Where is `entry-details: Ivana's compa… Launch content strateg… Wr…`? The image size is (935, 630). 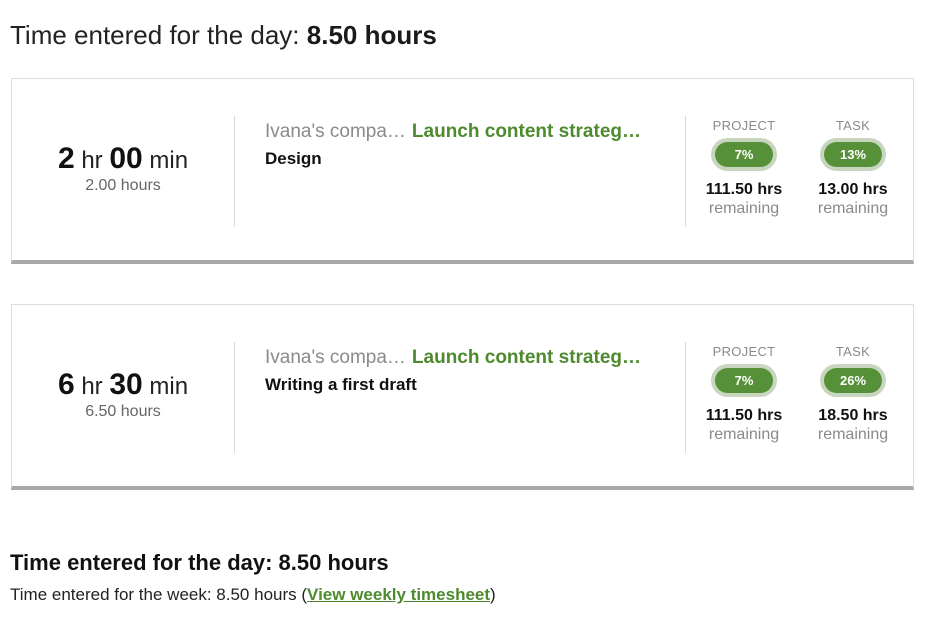 entry-details: Ivana's compa… Launch content strateg… Wr… is located at coordinates (470, 371).